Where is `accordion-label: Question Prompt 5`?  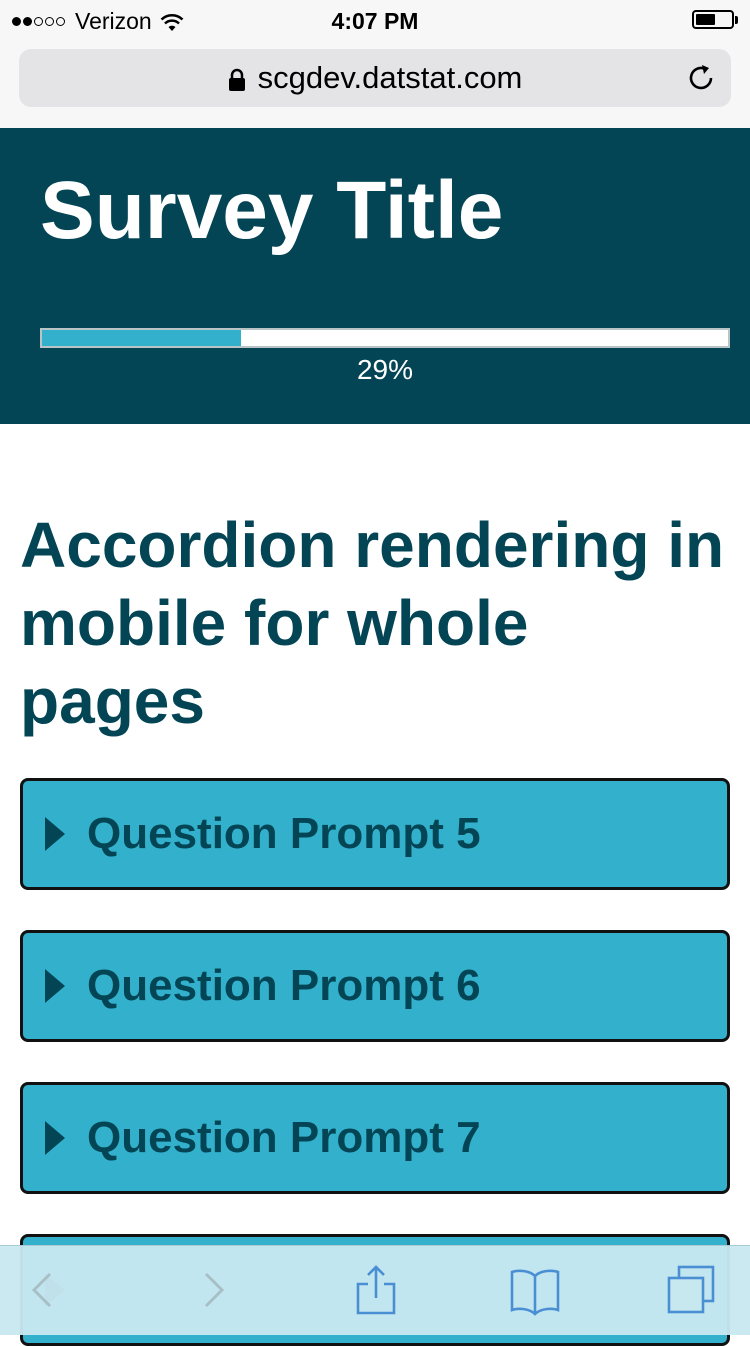
accordion-label: Question Prompt 5 is located at coordinates (284, 833).